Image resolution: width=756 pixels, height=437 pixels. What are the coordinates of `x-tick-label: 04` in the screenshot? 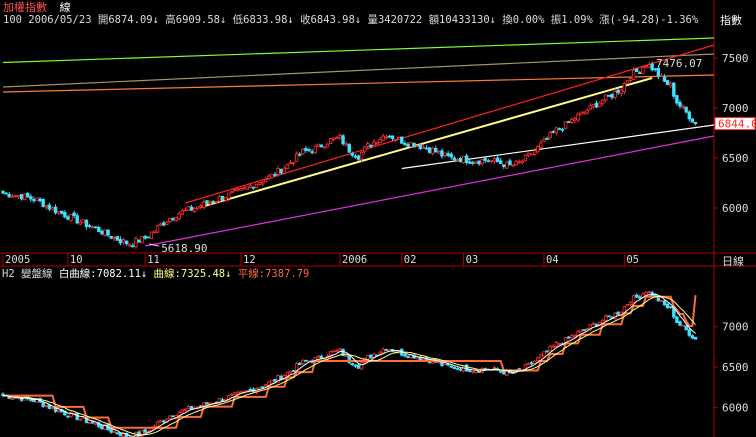 It's located at (552, 260).